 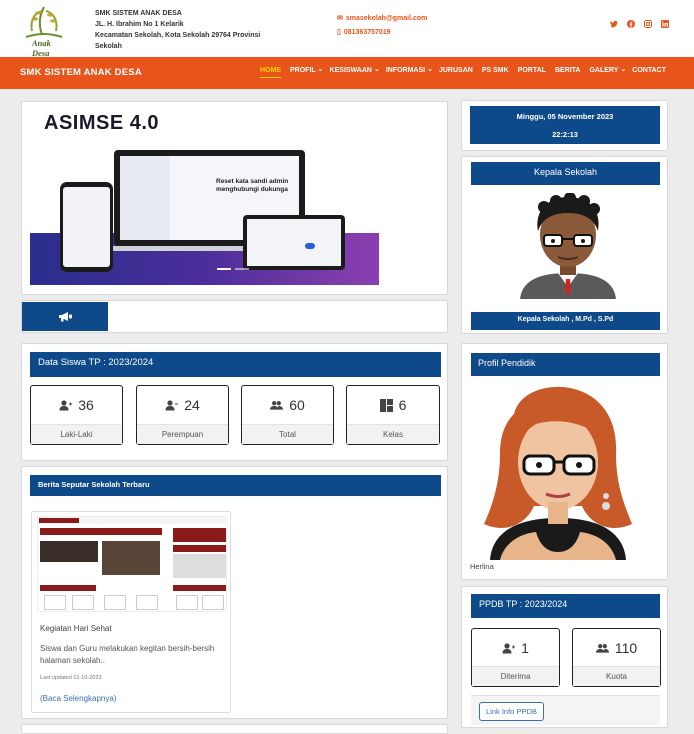 What do you see at coordinates (44, 30) in the screenshot?
I see `school-logo: Anak Desa` at bounding box center [44, 30].